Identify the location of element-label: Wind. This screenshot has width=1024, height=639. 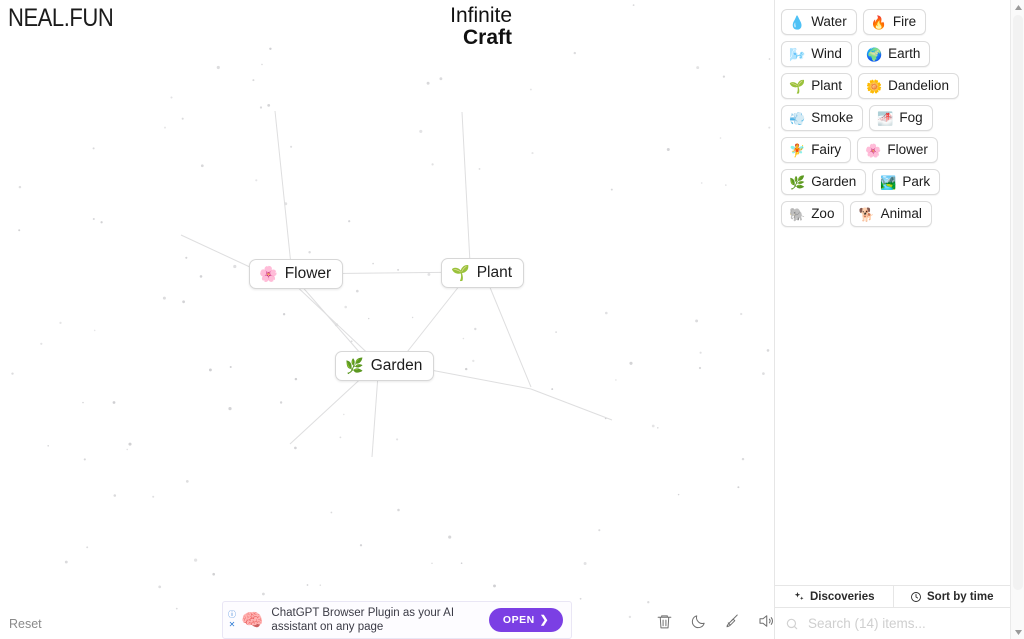
(826, 53).